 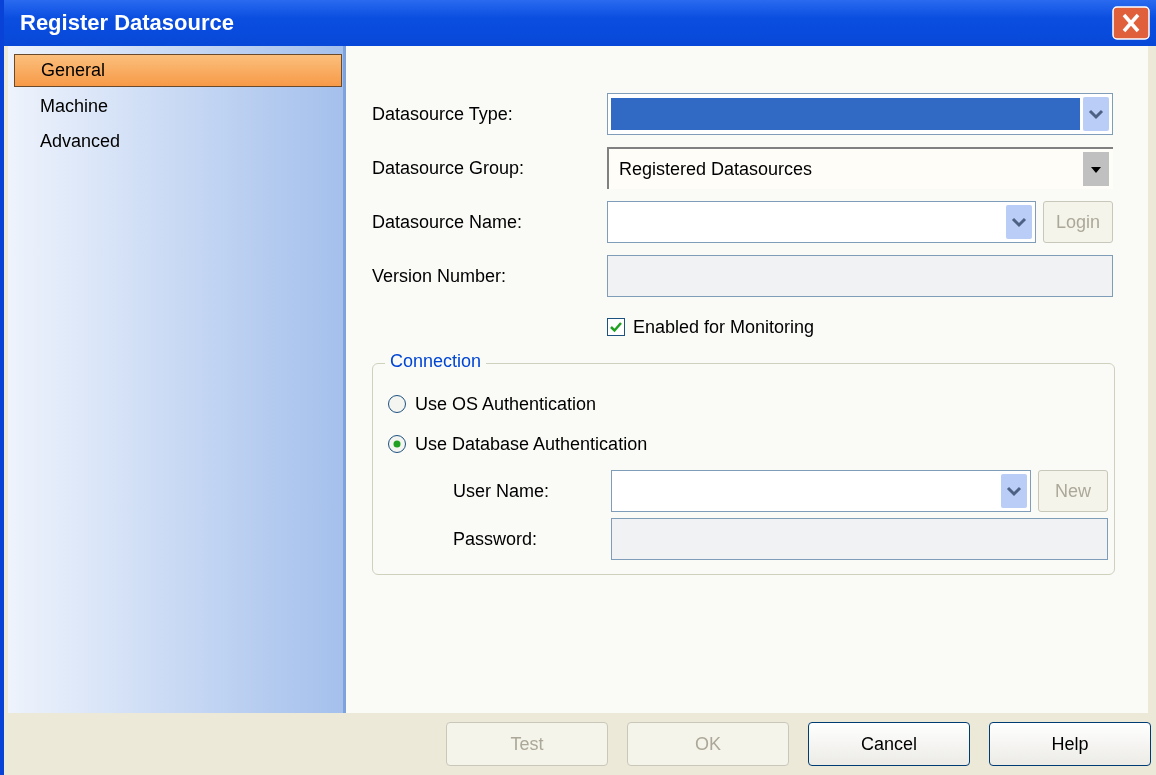 I want to click on sidebar-item: Advanced, so click(x=177, y=141).